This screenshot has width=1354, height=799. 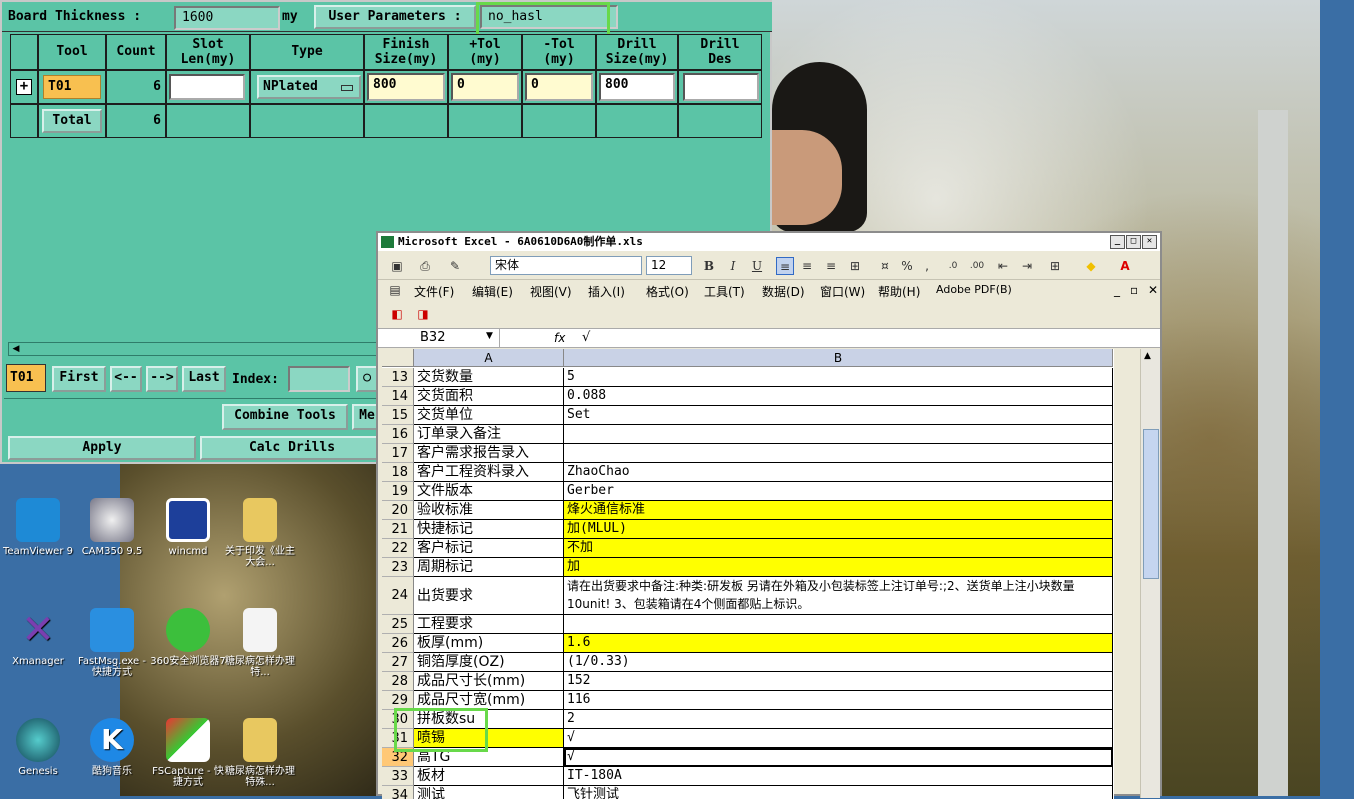 What do you see at coordinates (485, 87) in the screenshot?
I see `plus-tol-input: 0` at bounding box center [485, 87].